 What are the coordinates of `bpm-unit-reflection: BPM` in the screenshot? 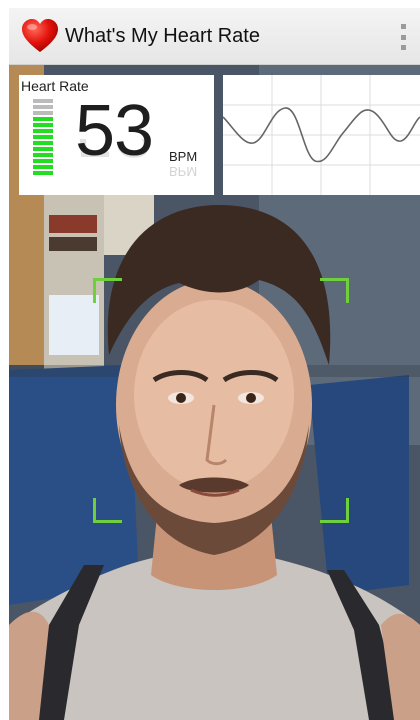 It's located at (183, 171).